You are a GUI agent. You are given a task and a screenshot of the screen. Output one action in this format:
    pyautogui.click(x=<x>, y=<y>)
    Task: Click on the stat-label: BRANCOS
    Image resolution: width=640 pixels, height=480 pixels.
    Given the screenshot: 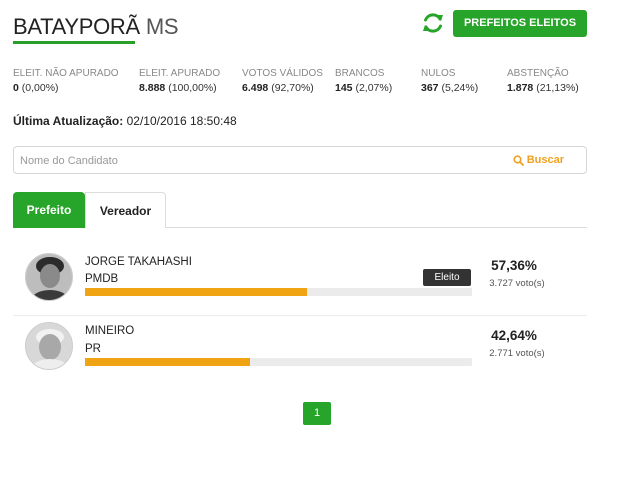 What is the action you would take?
    pyautogui.click(x=360, y=73)
    